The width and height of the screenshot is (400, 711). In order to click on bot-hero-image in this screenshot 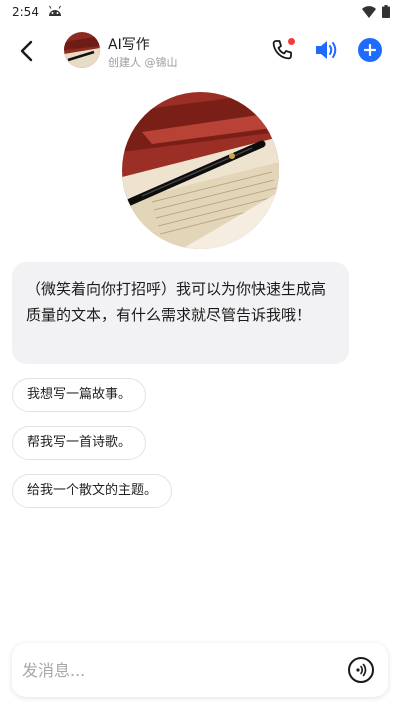, I will do `click(200, 170)`.